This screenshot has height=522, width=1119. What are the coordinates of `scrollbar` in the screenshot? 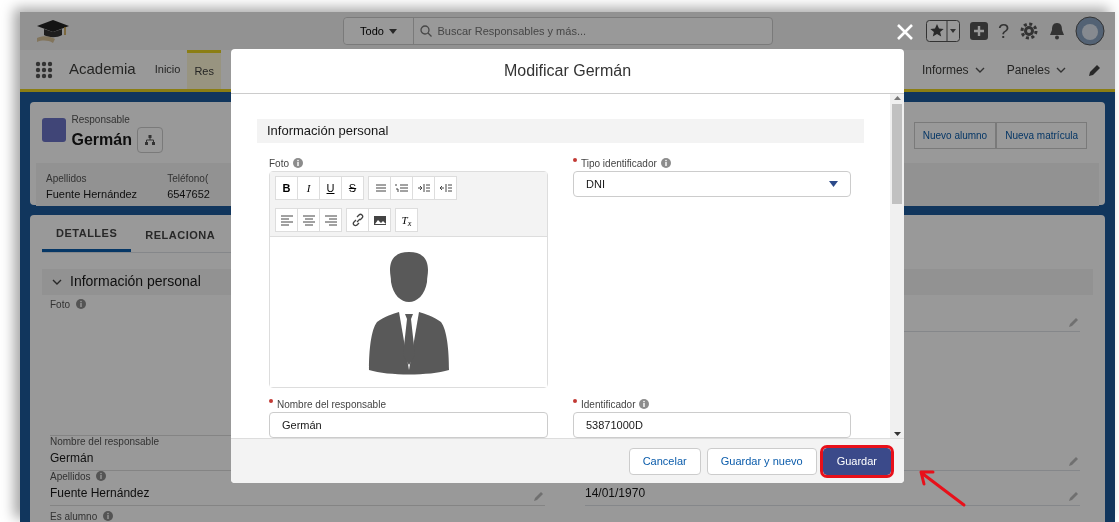 It's located at (897, 266).